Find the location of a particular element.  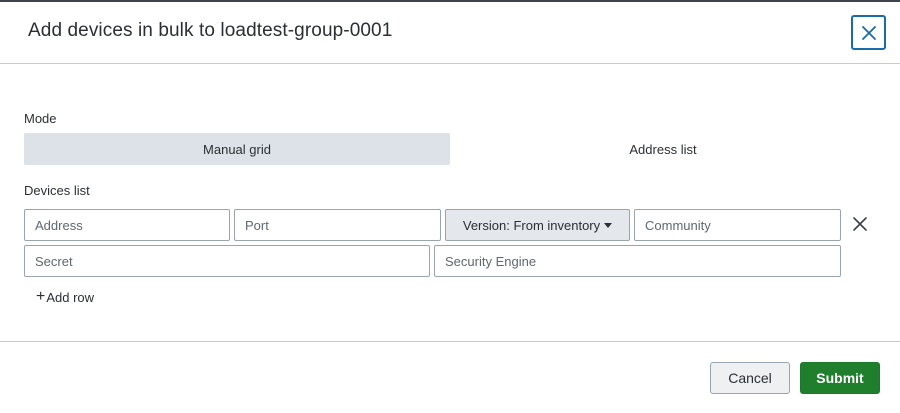

submit-button: Submit is located at coordinates (840, 378).